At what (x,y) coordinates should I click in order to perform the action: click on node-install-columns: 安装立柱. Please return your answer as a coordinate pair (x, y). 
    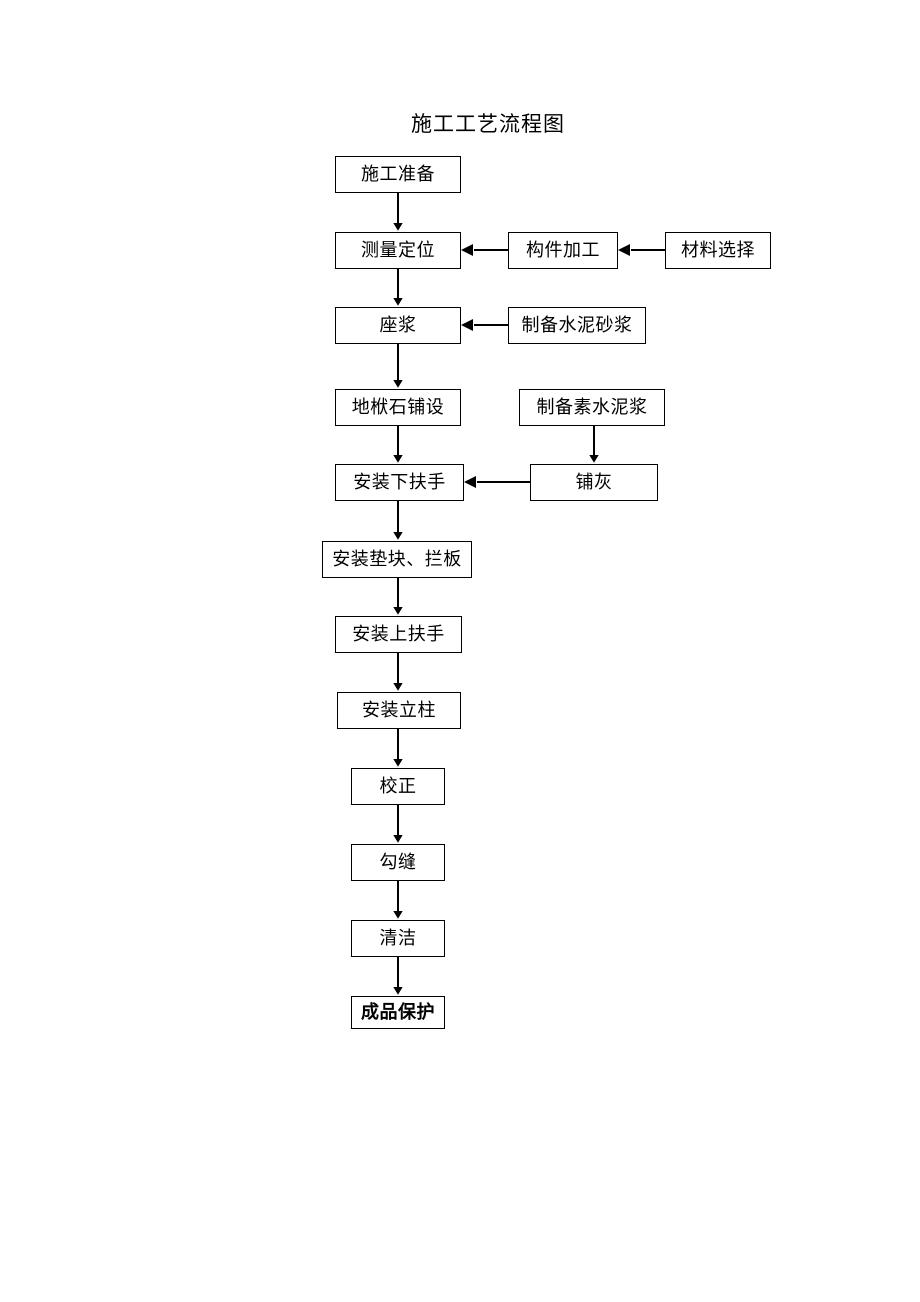
    Looking at the image, I should click on (399, 710).